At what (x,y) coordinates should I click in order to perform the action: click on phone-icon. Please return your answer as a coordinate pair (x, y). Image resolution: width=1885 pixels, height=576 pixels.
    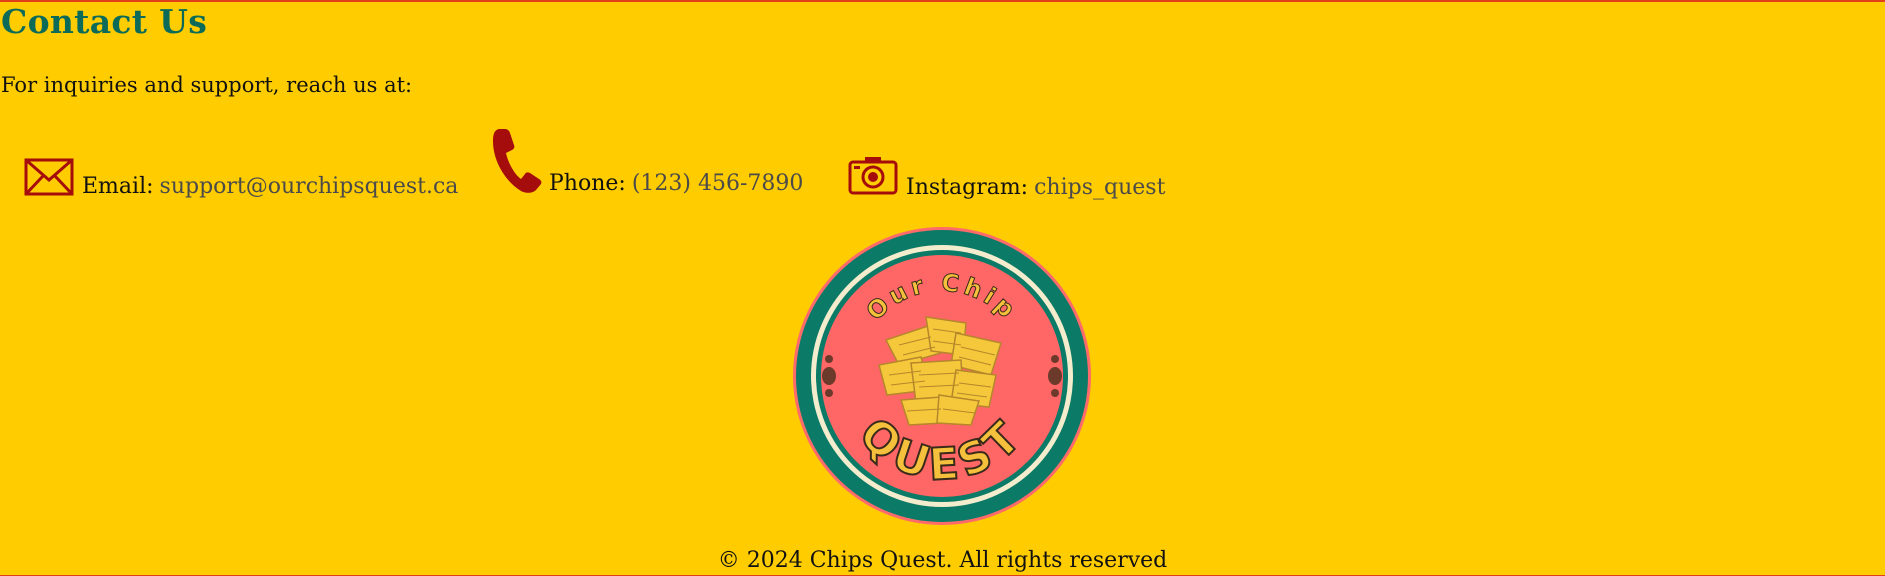
    Looking at the image, I should click on (517, 161).